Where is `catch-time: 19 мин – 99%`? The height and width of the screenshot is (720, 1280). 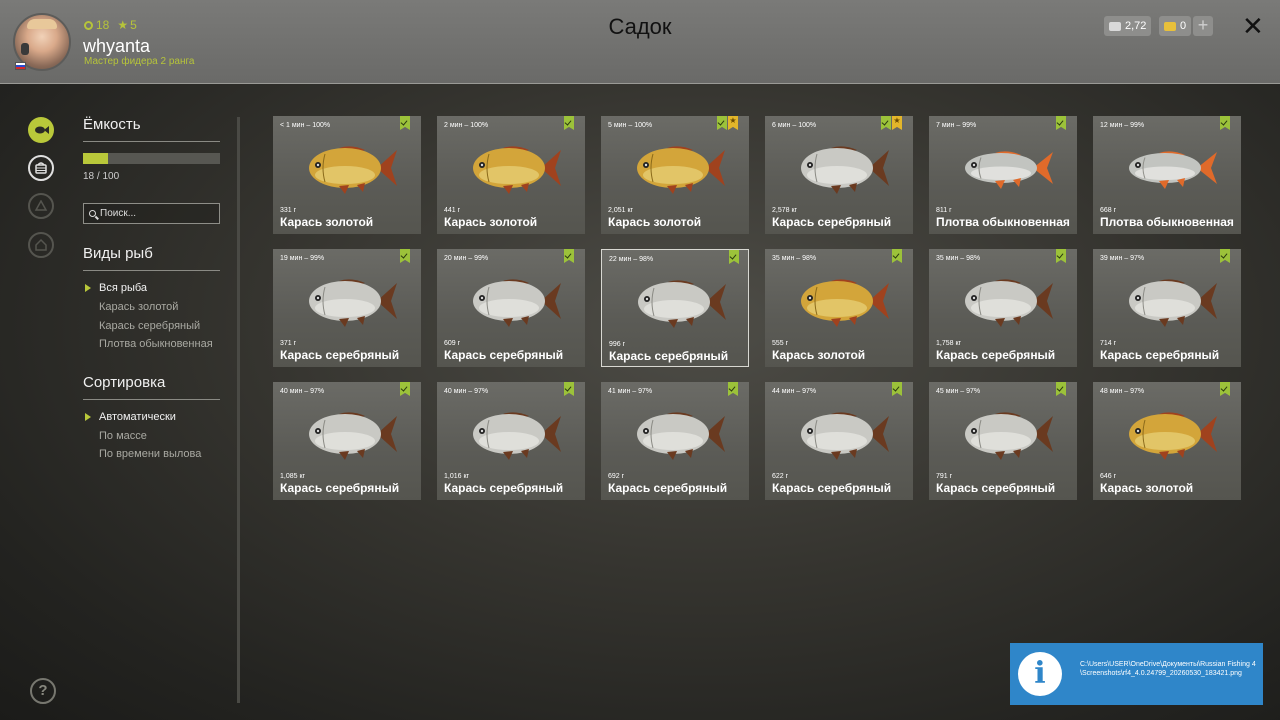
catch-time: 19 мин – 99% is located at coordinates (302, 258).